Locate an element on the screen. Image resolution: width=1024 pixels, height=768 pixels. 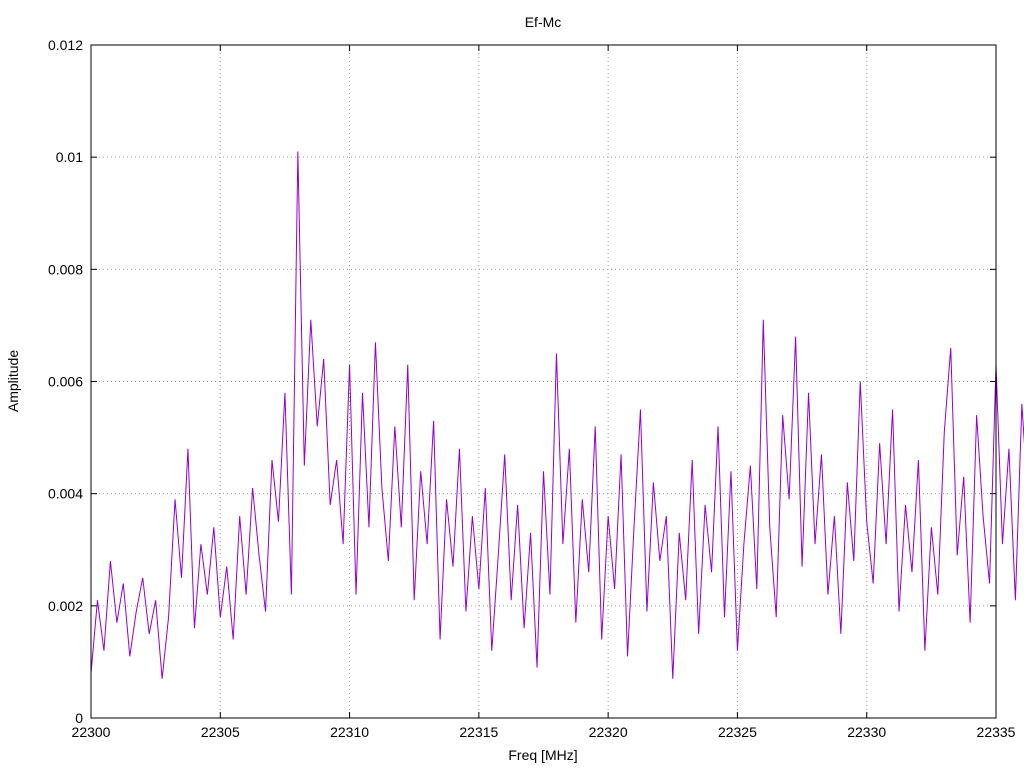
x-tick-label: 22310 is located at coordinates (349, 732).